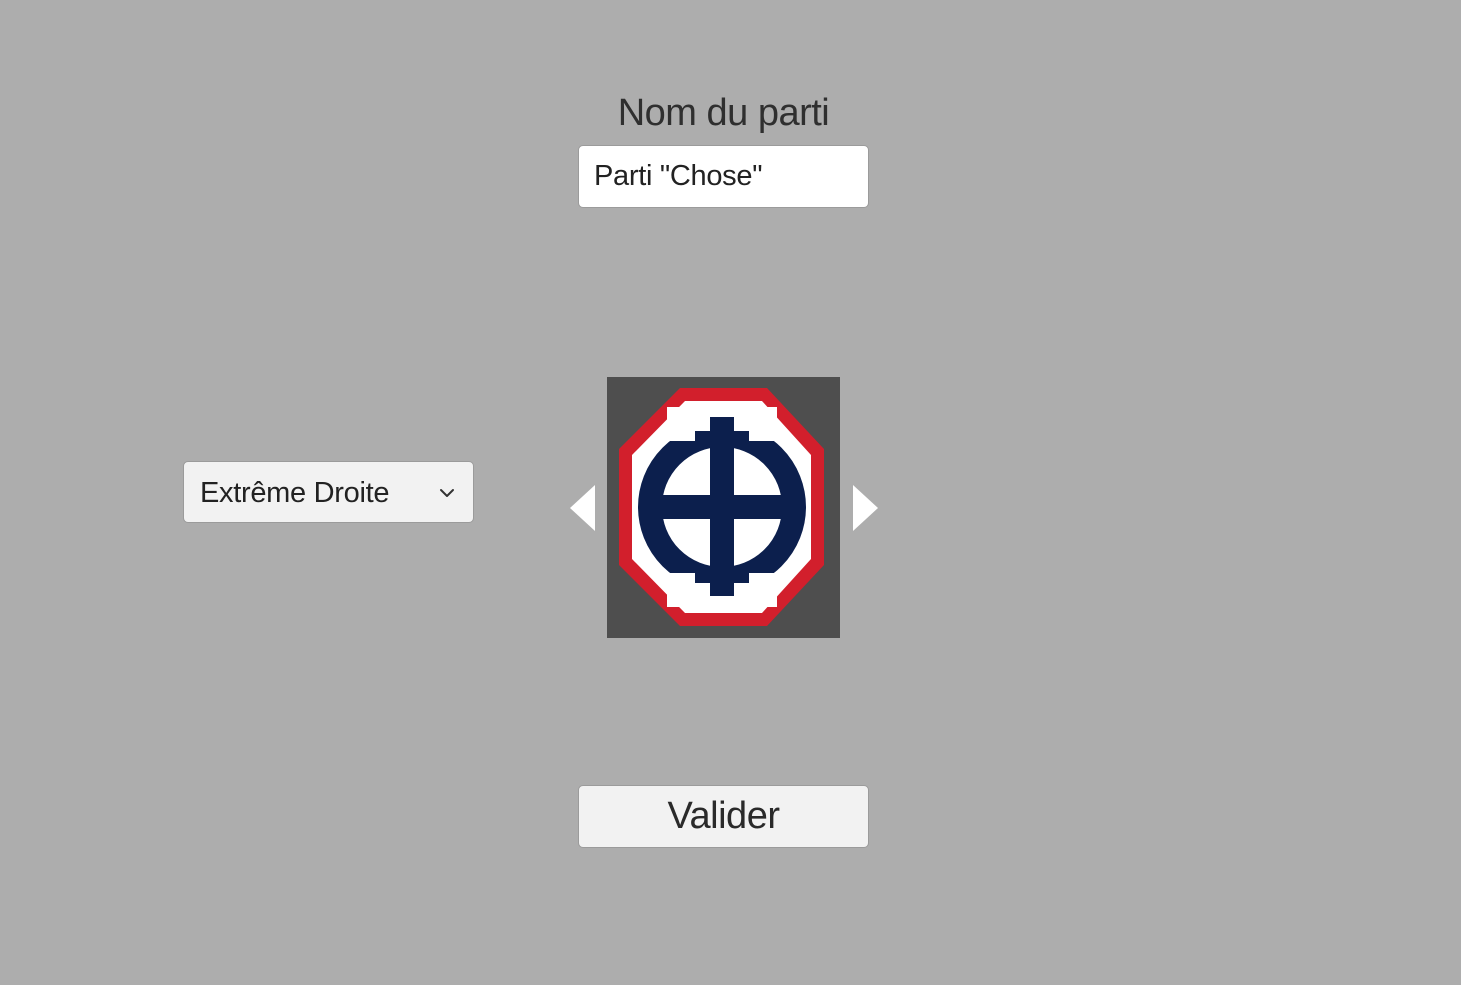 The image size is (1461, 985). What do you see at coordinates (447, 493) in the screenshot?
I see `chevron-down-icon` at bounding box center [447, 493].